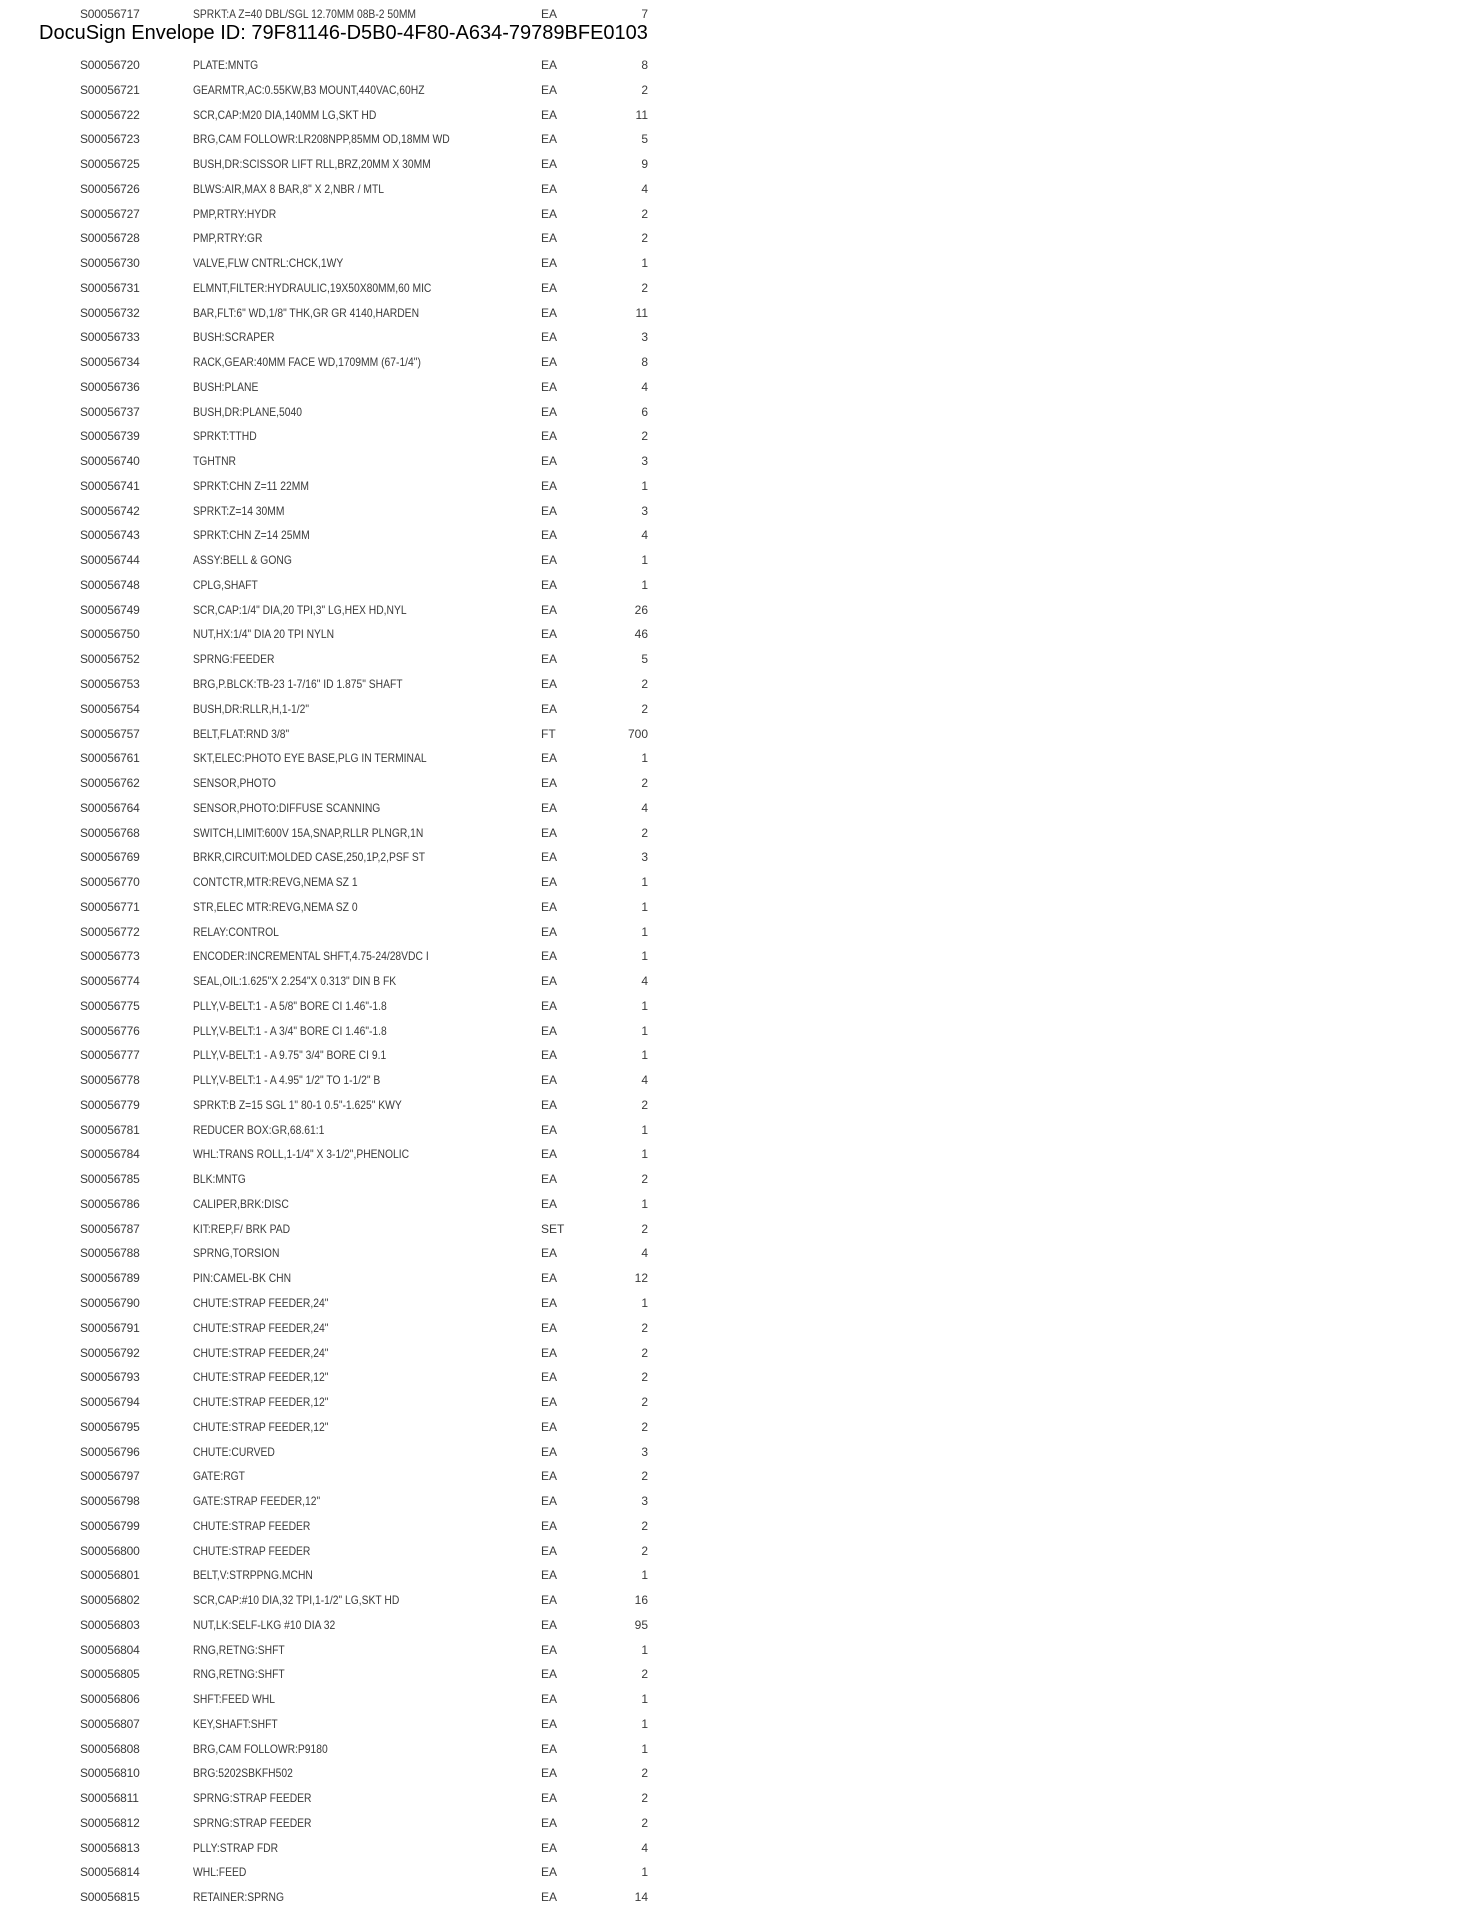 The width and height of the screenshot is (1484, 1920). What do you see at coordinates (644, 139) in the screenshot?
I see `quantity: 5` at bounding box center [644, 139].